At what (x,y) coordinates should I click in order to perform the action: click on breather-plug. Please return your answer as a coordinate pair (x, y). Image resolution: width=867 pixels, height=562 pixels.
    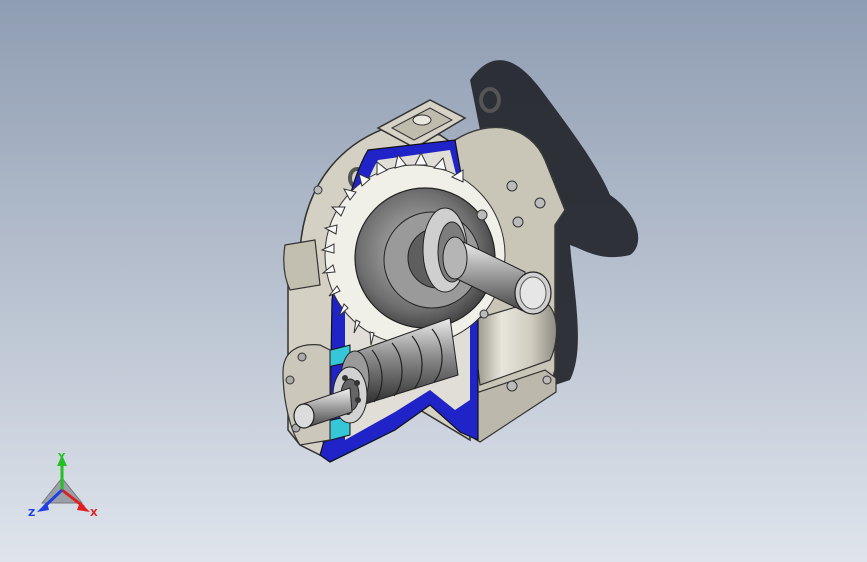
    Looking at the image, I should click on (422, 120).